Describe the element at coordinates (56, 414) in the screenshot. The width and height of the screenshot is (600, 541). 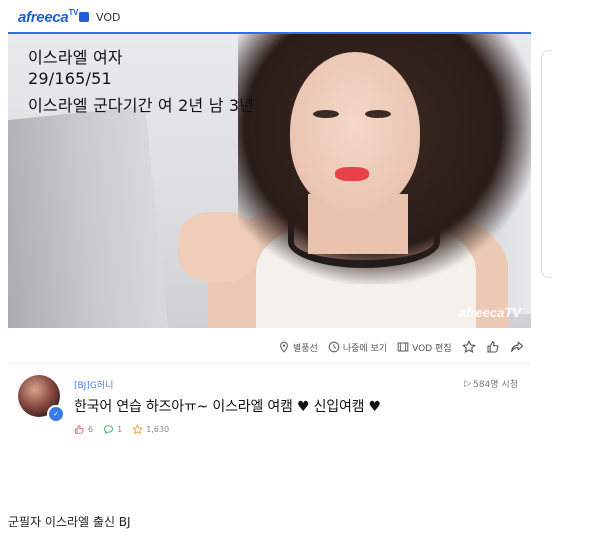
I see `verified-badge-icon: ✓` at that location.